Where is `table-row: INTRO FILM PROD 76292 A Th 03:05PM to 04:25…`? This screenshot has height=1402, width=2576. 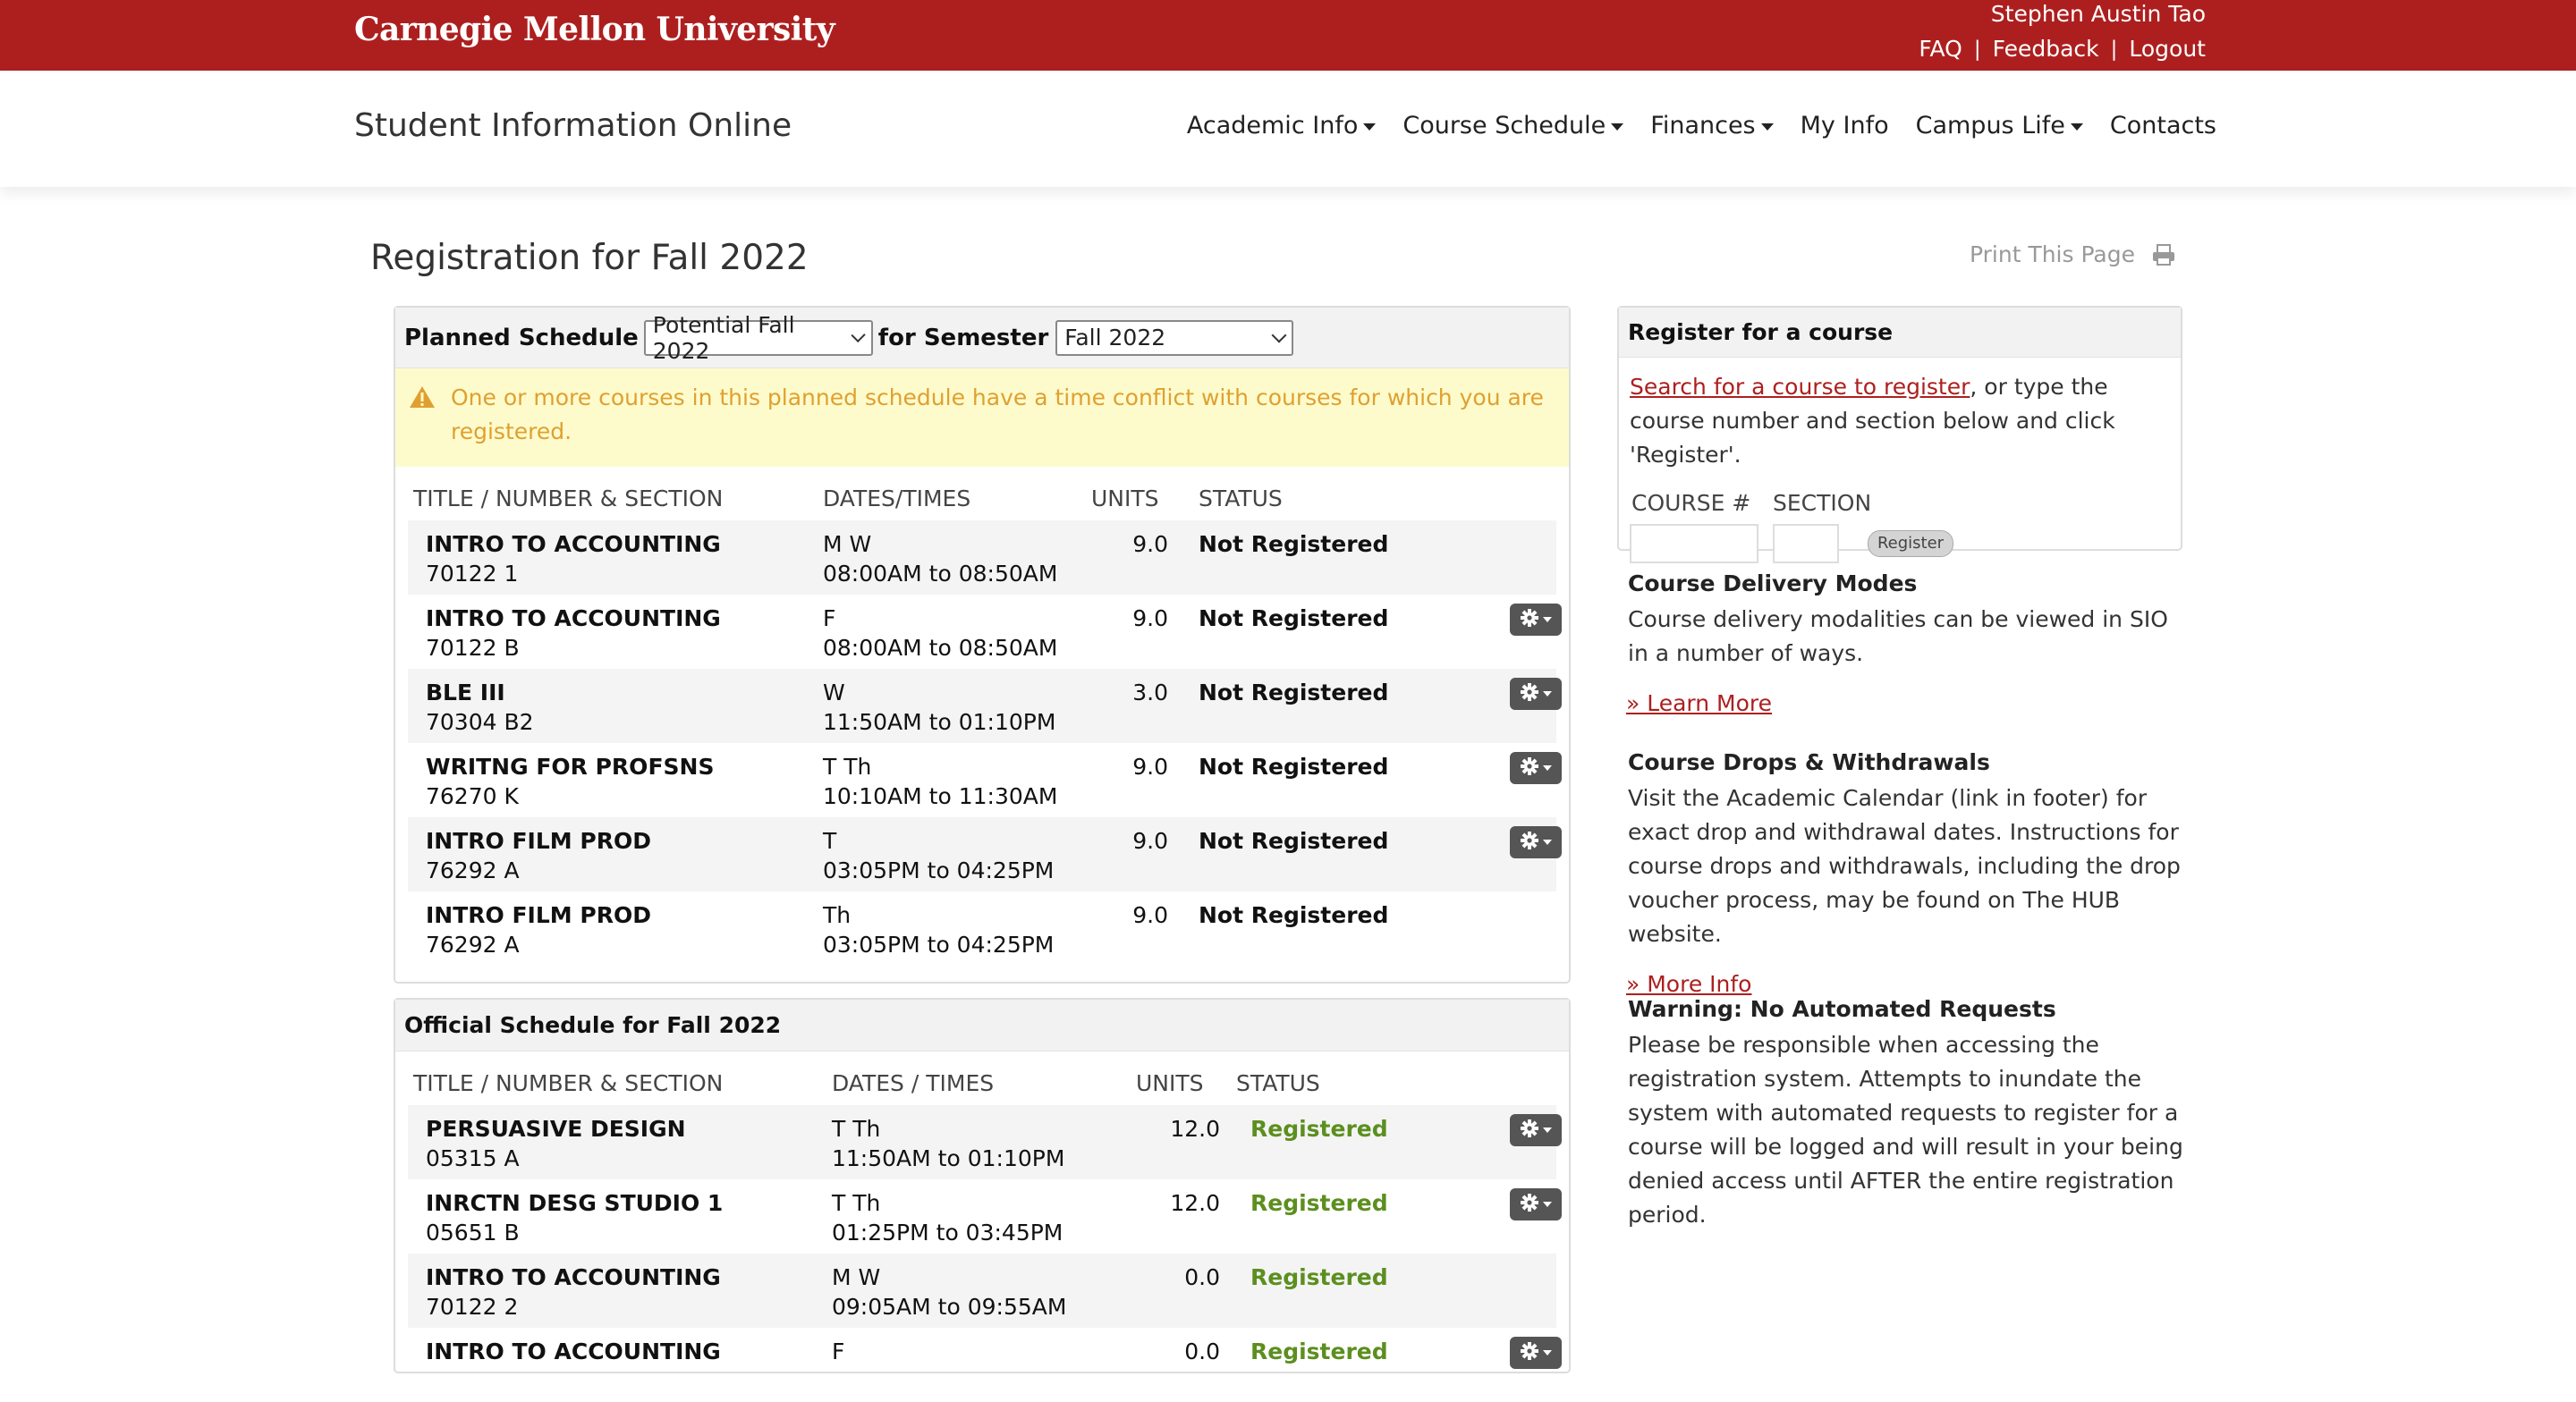
table-row: INTRO FILM PROD 76292 A Th 03:05PM to 04:25… is located at coordinates (982, 929).